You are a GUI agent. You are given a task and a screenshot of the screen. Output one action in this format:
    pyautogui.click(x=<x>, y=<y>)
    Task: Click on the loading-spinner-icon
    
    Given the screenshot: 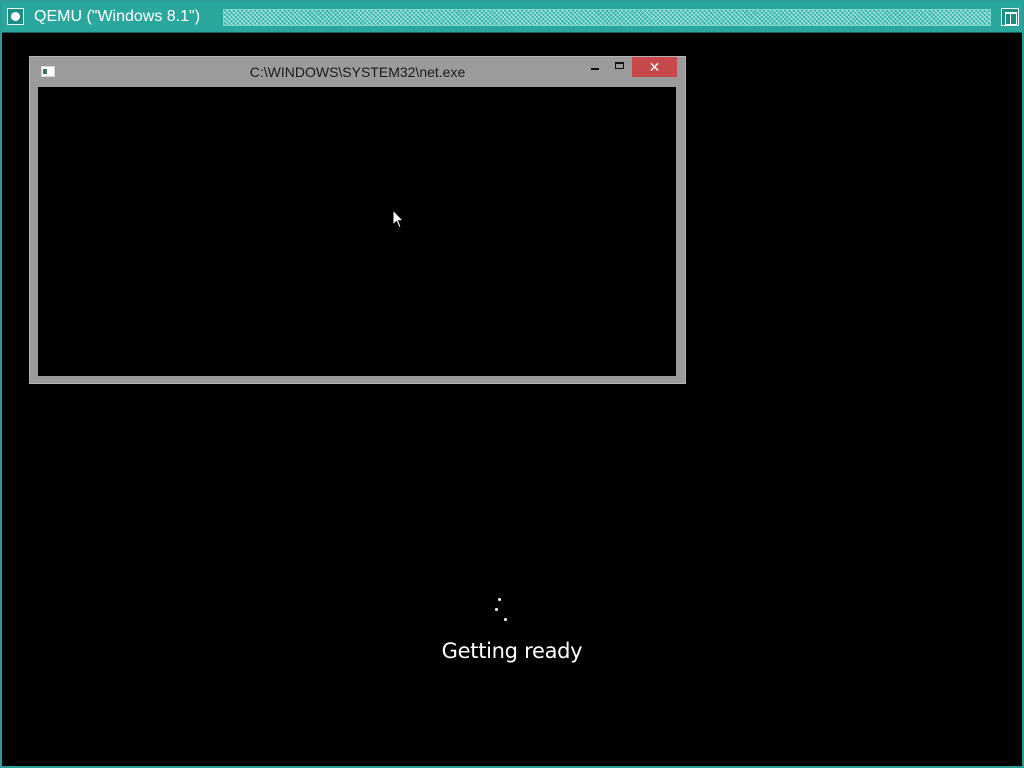 What is the action you would take?
    pyautogui.click(x=500, y=610)
    